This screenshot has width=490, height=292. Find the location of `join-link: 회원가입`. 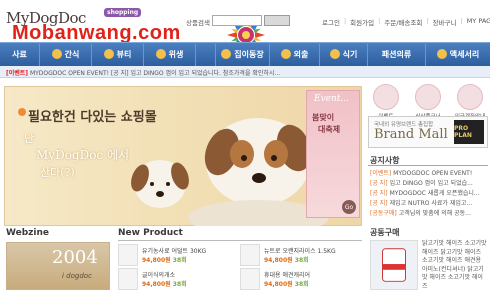

join-link: 회원가입 is located at coordinates (362, 22).